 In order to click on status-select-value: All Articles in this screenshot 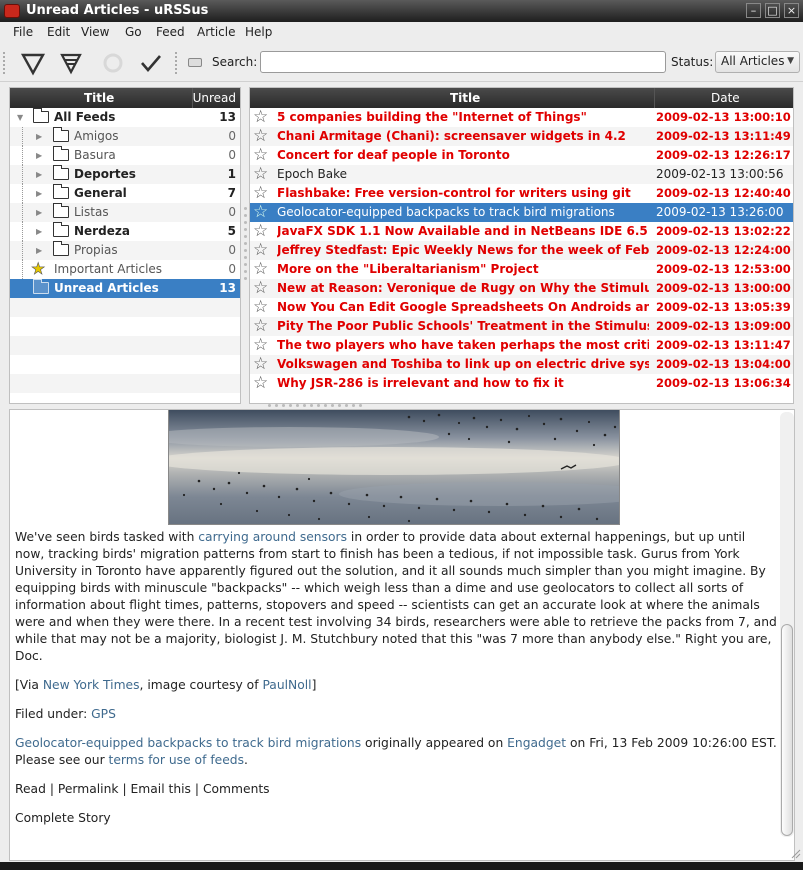, I will do `click(753, 61)`.